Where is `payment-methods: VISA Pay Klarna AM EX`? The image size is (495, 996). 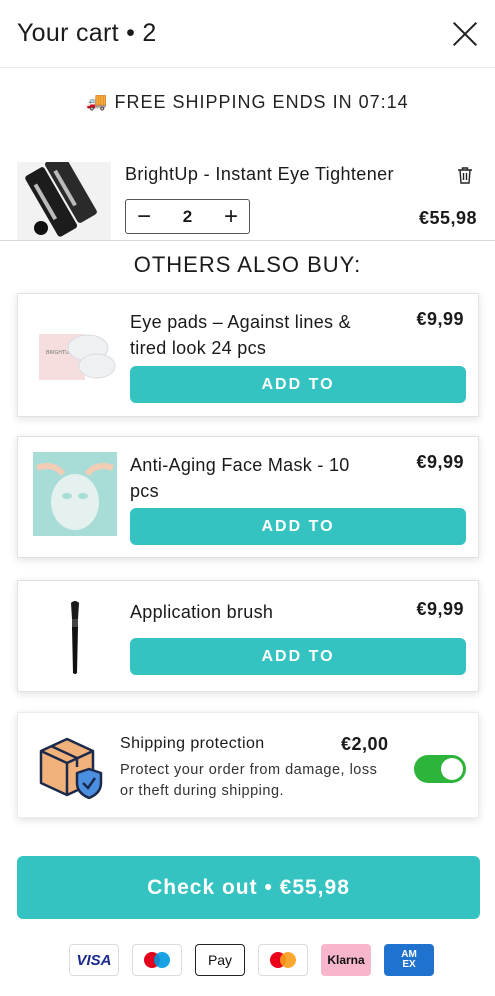
payment-methods: VISA Pay Klarna AM EX is located at coordinates (251, 960).